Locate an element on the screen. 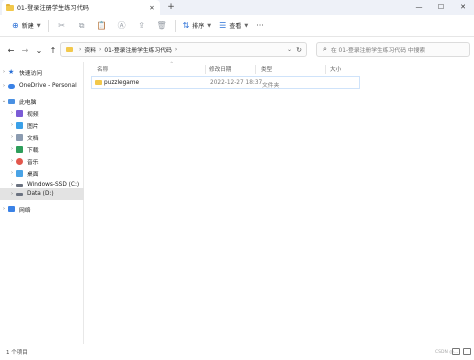 The width and height of the screenshot is (474, 360). view-button: ☰ 查看 ▼ is located at coordinates (233, 26).